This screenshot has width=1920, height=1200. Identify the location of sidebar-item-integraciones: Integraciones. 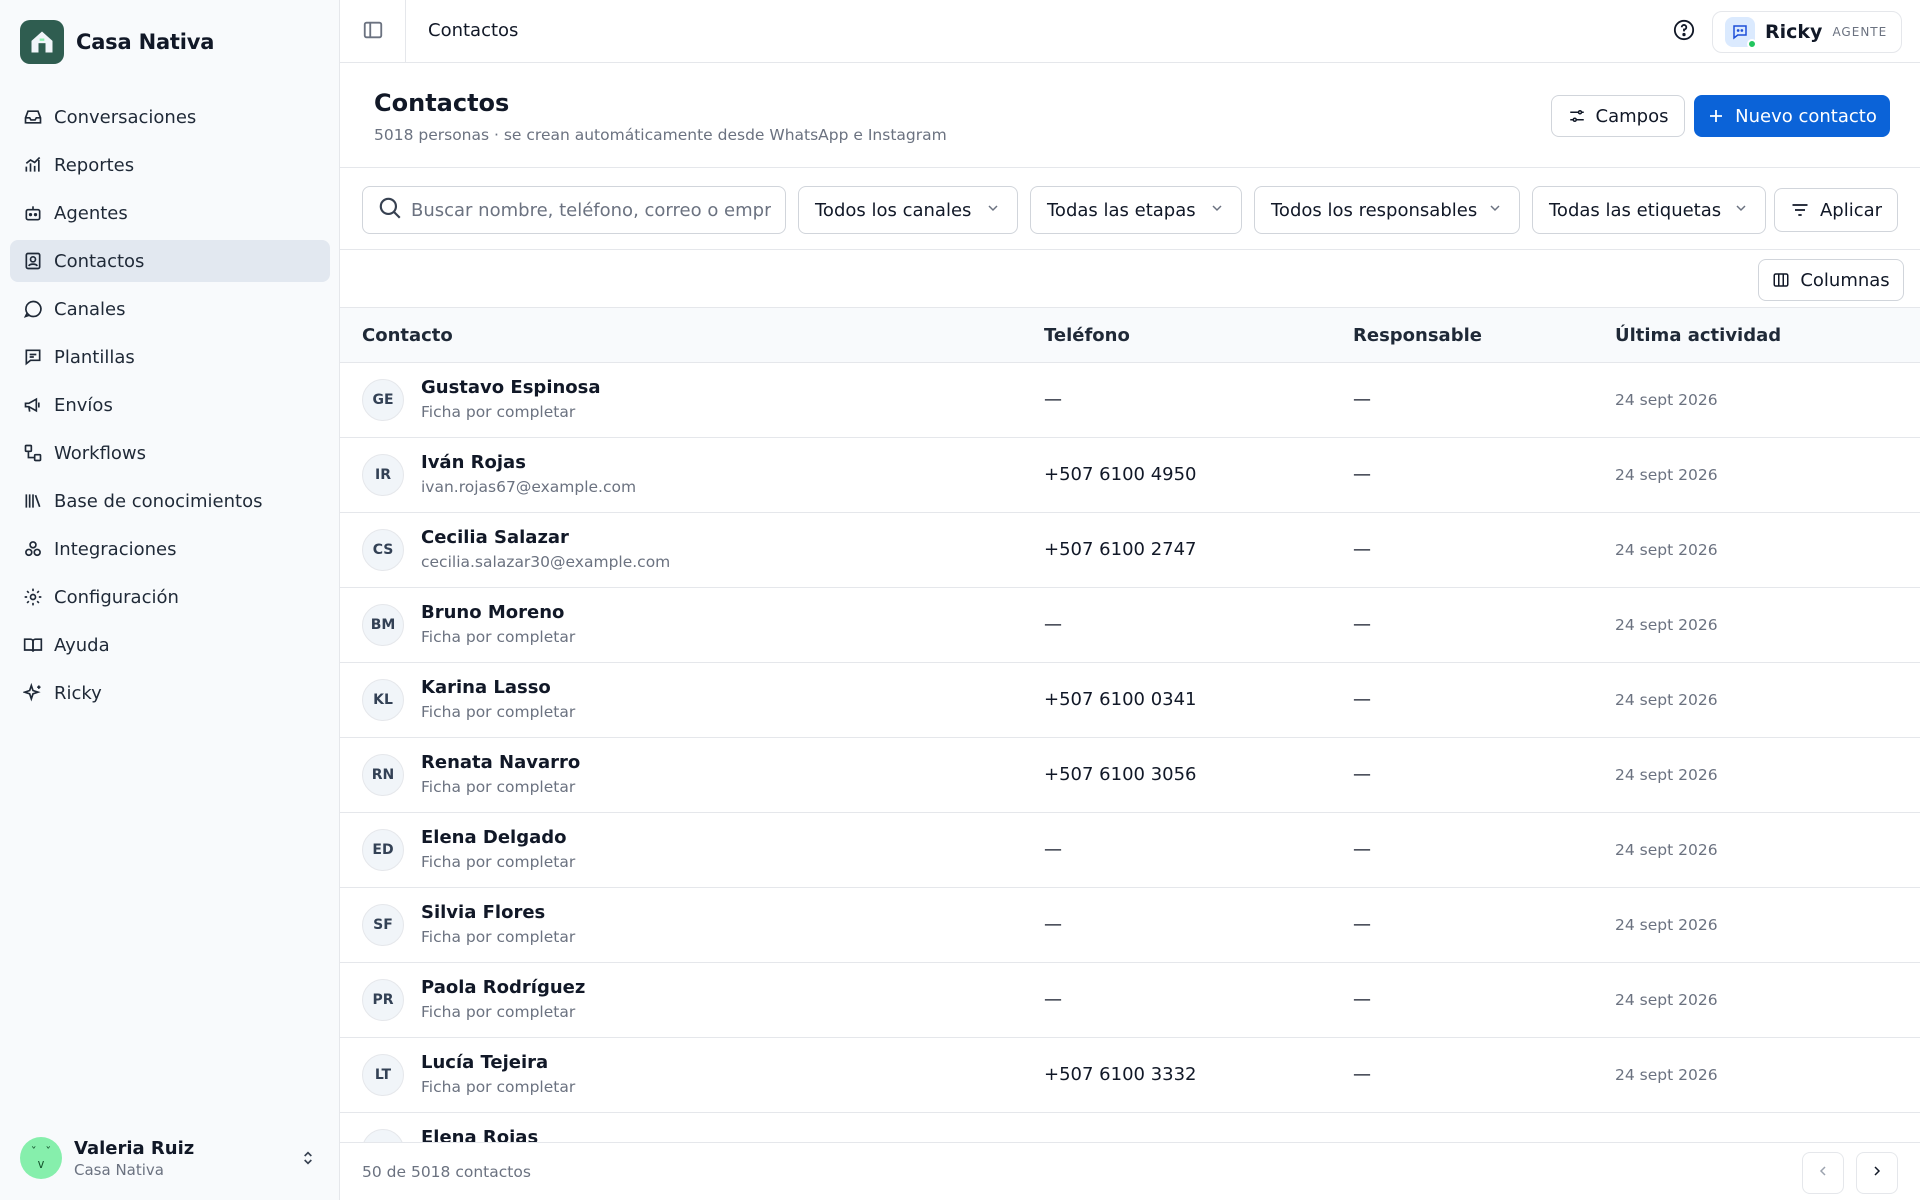
(170, 549).